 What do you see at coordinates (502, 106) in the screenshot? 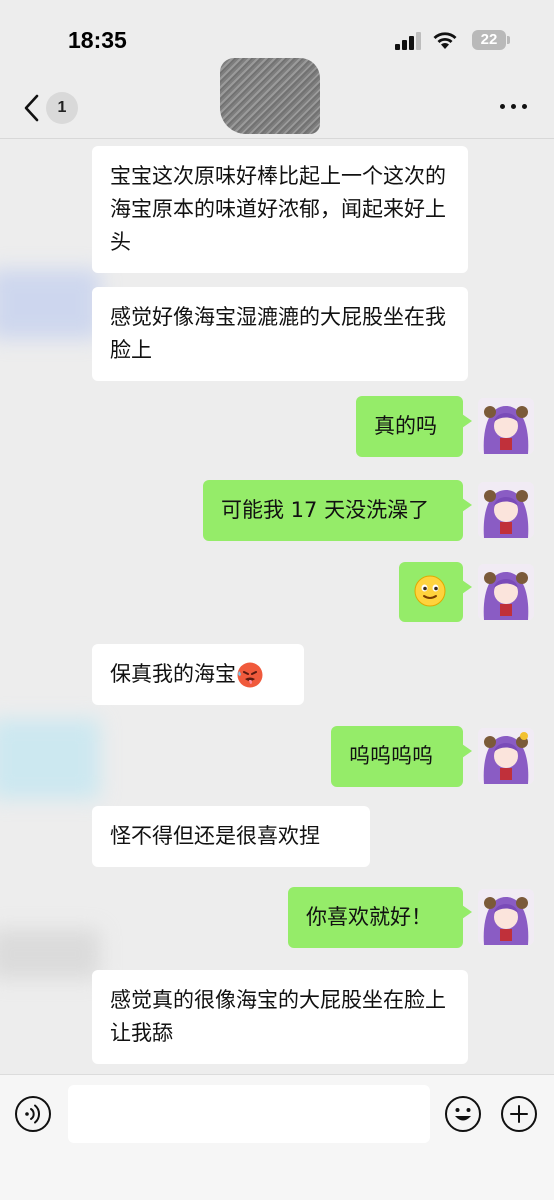
I see `more-icon` at bounding box center [502, 106].